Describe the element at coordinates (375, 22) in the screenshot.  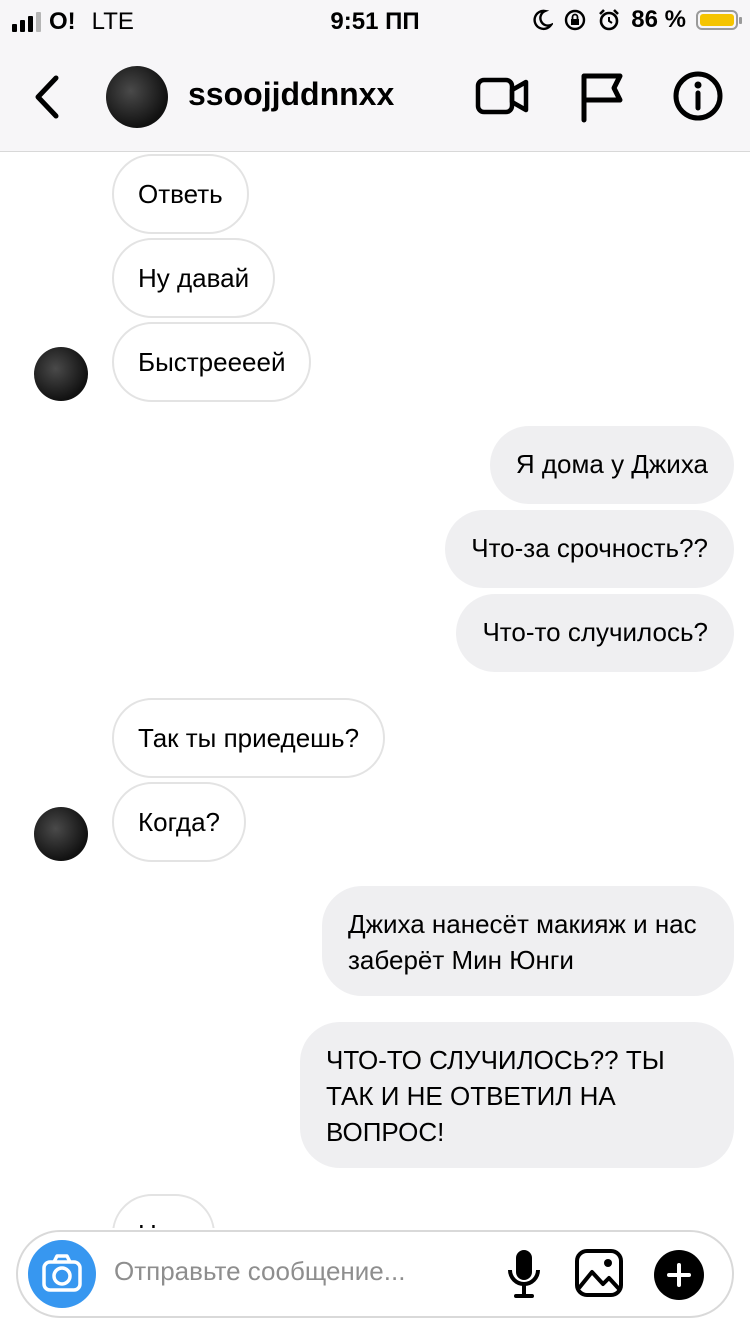
I see `status-bar: O! LTE 9:51 ПП 86 %` at that location.